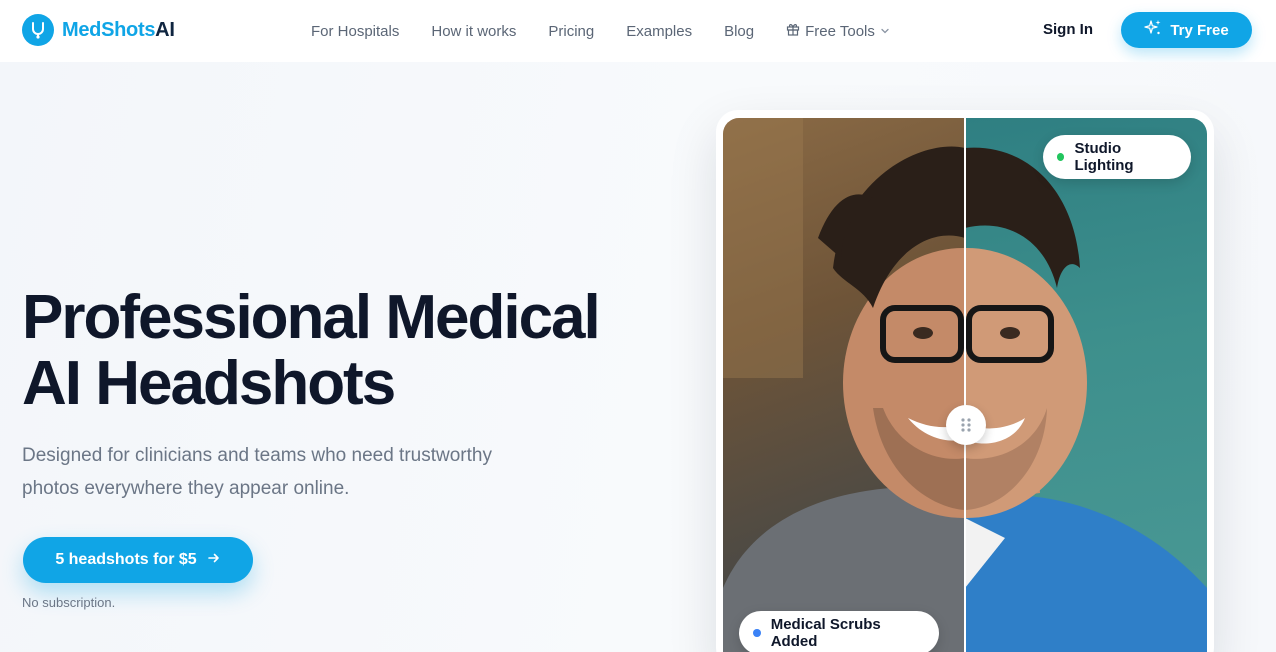  I want to click on brand-name-part2: AI, so click(165, 29).